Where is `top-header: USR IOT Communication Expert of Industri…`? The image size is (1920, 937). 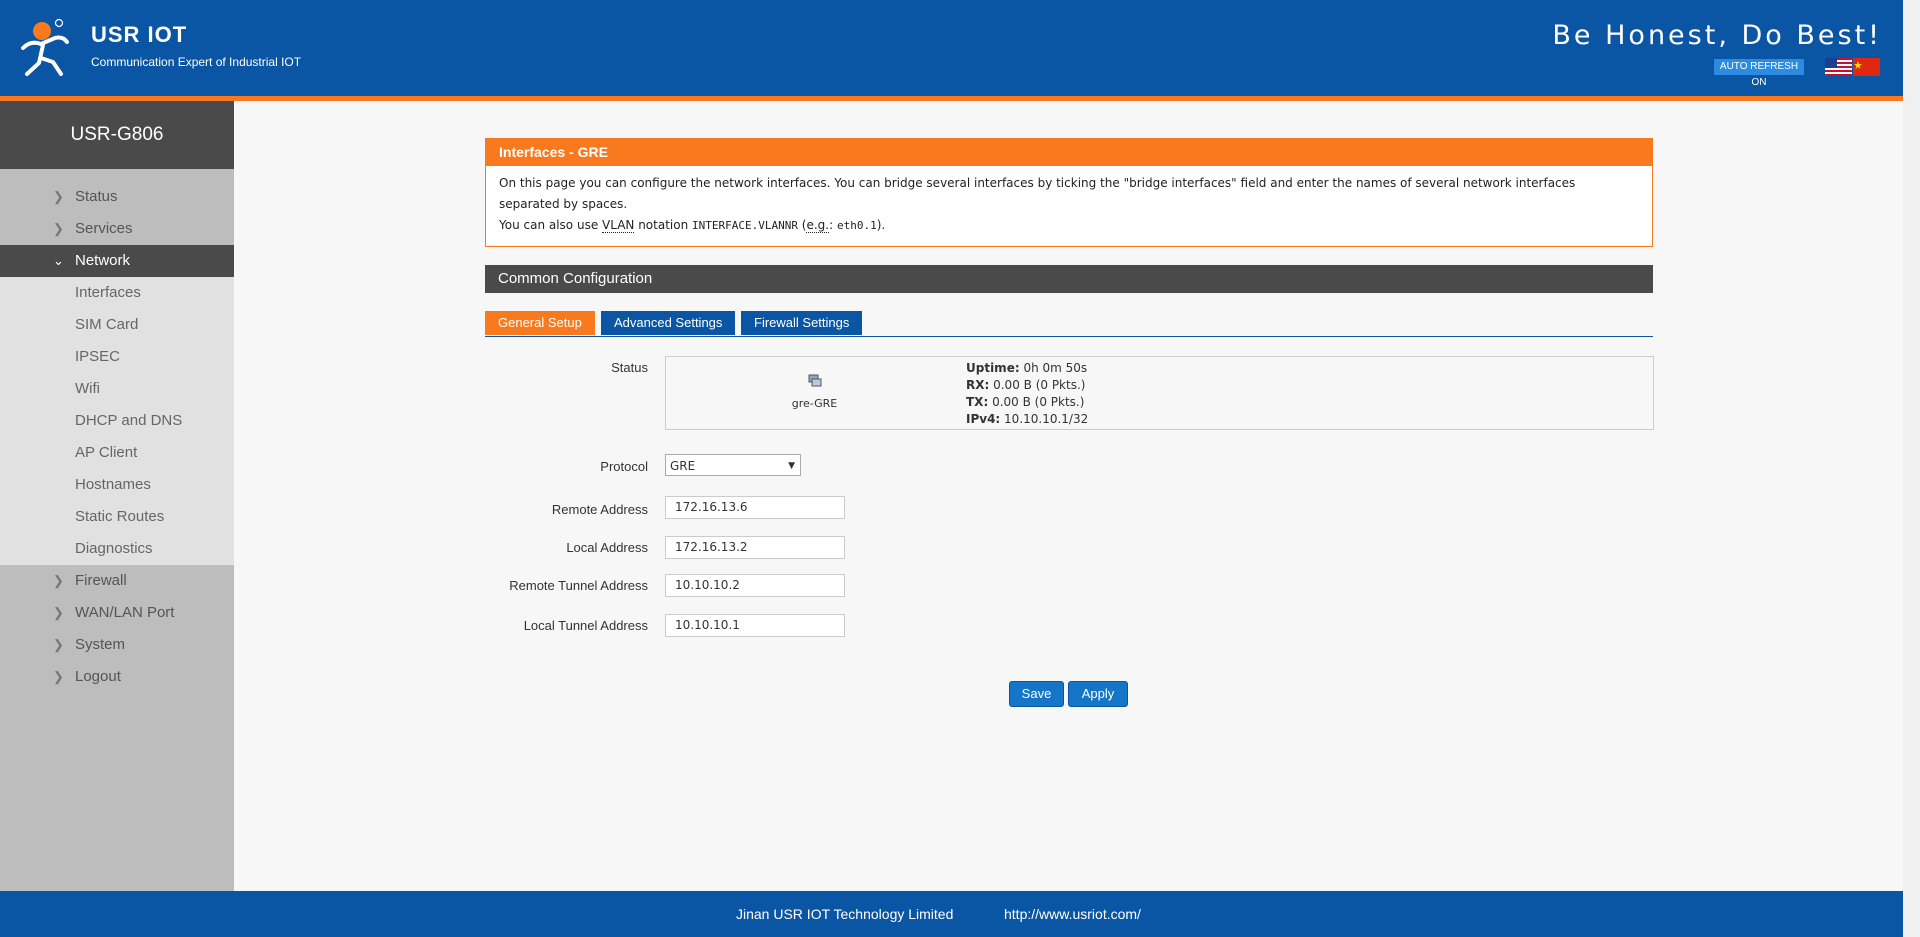
top-header: USR IOT Communication Expert of Industri… is located at coordinates (951, 50).